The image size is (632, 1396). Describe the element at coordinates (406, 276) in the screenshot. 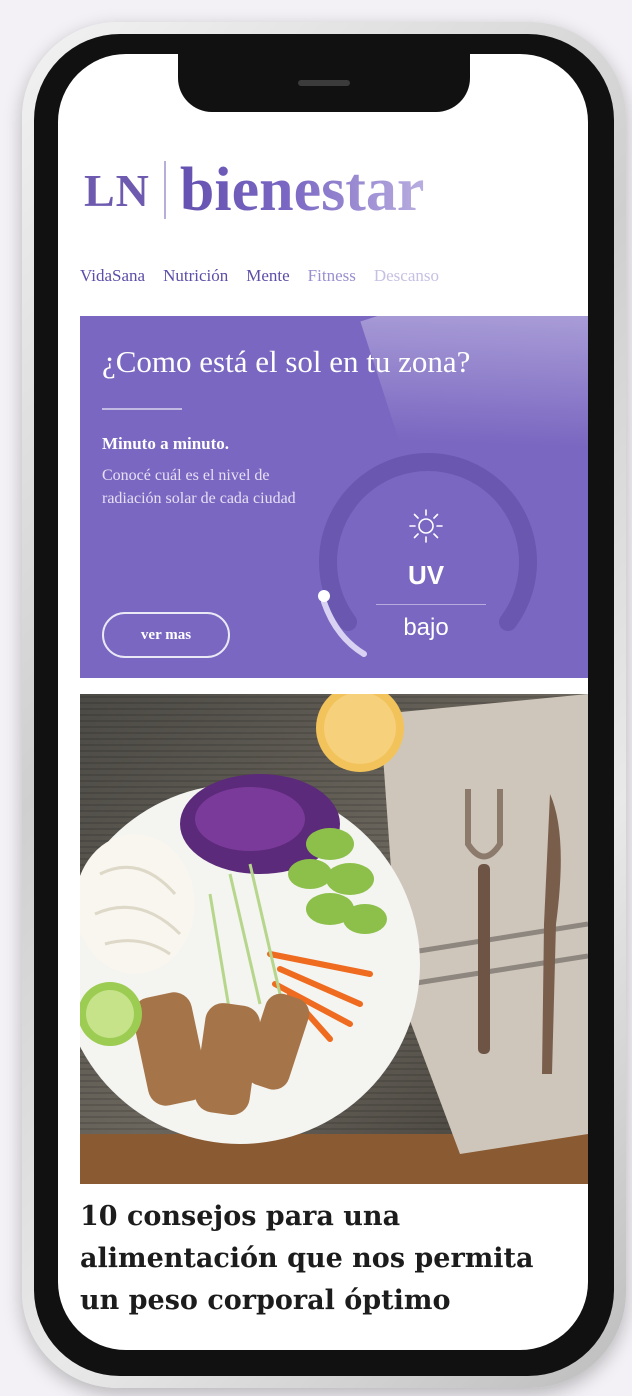

I see `nav-item-descanso: Descanso` at that location.